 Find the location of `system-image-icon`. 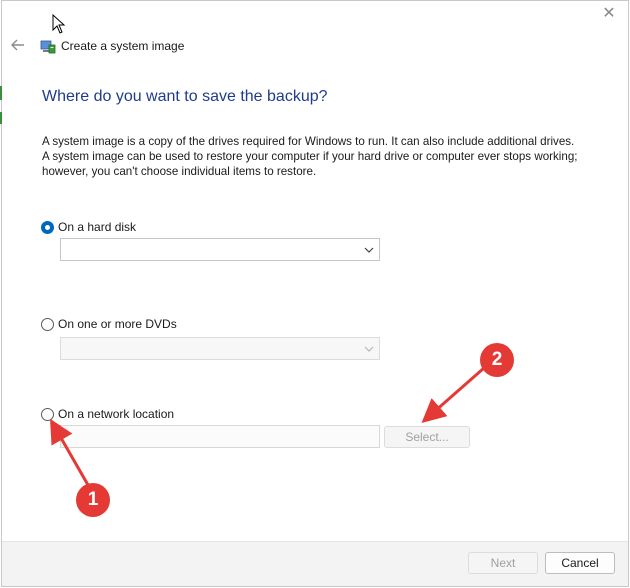

system-image-icon is located at coordinates (48, 47).